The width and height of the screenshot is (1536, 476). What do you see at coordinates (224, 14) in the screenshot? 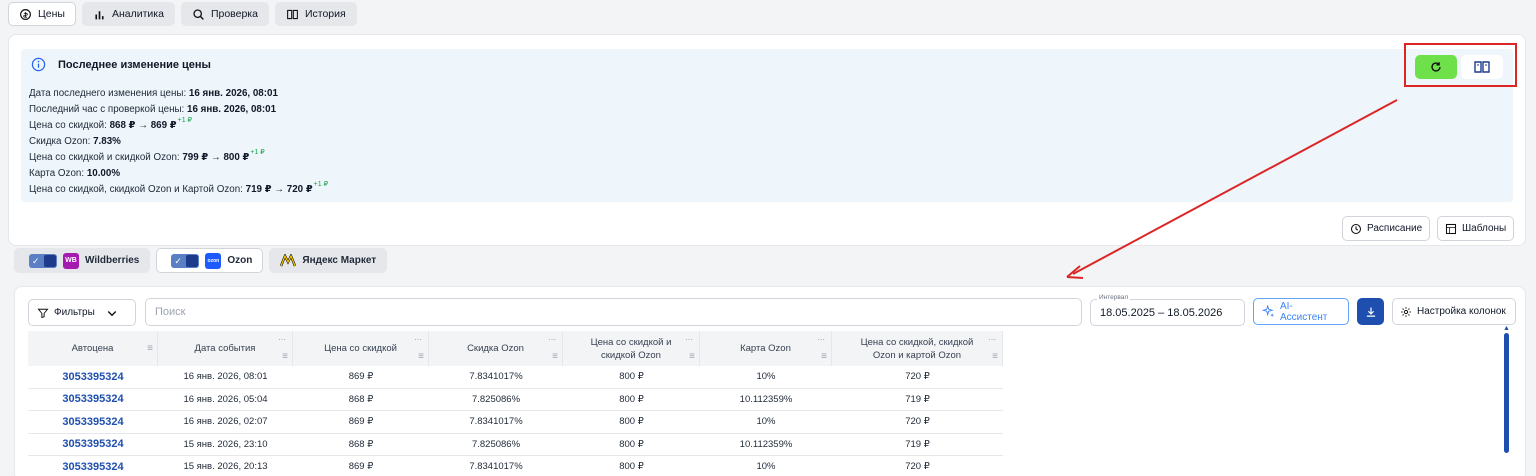
I see `tab-check: Проверка` at bounding box center [224, 14].